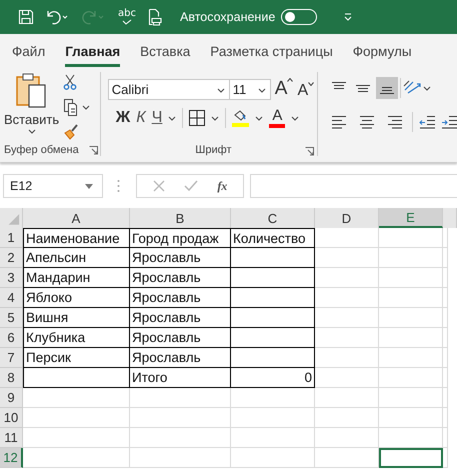 The width and height of the screenshot is (457, 472). What do you see at coordinates (382, 52) in the screenshot?
I see `ribbon-tab: Формулы` at bounding box center [382, 52].